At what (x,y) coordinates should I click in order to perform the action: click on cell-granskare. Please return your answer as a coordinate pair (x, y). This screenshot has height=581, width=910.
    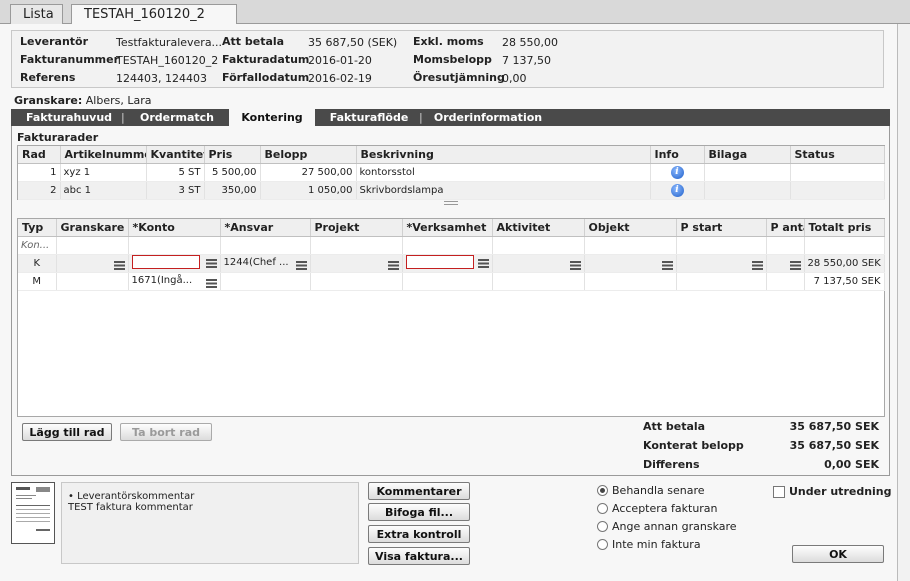
    Looking at the image, I should click on (92, 263).